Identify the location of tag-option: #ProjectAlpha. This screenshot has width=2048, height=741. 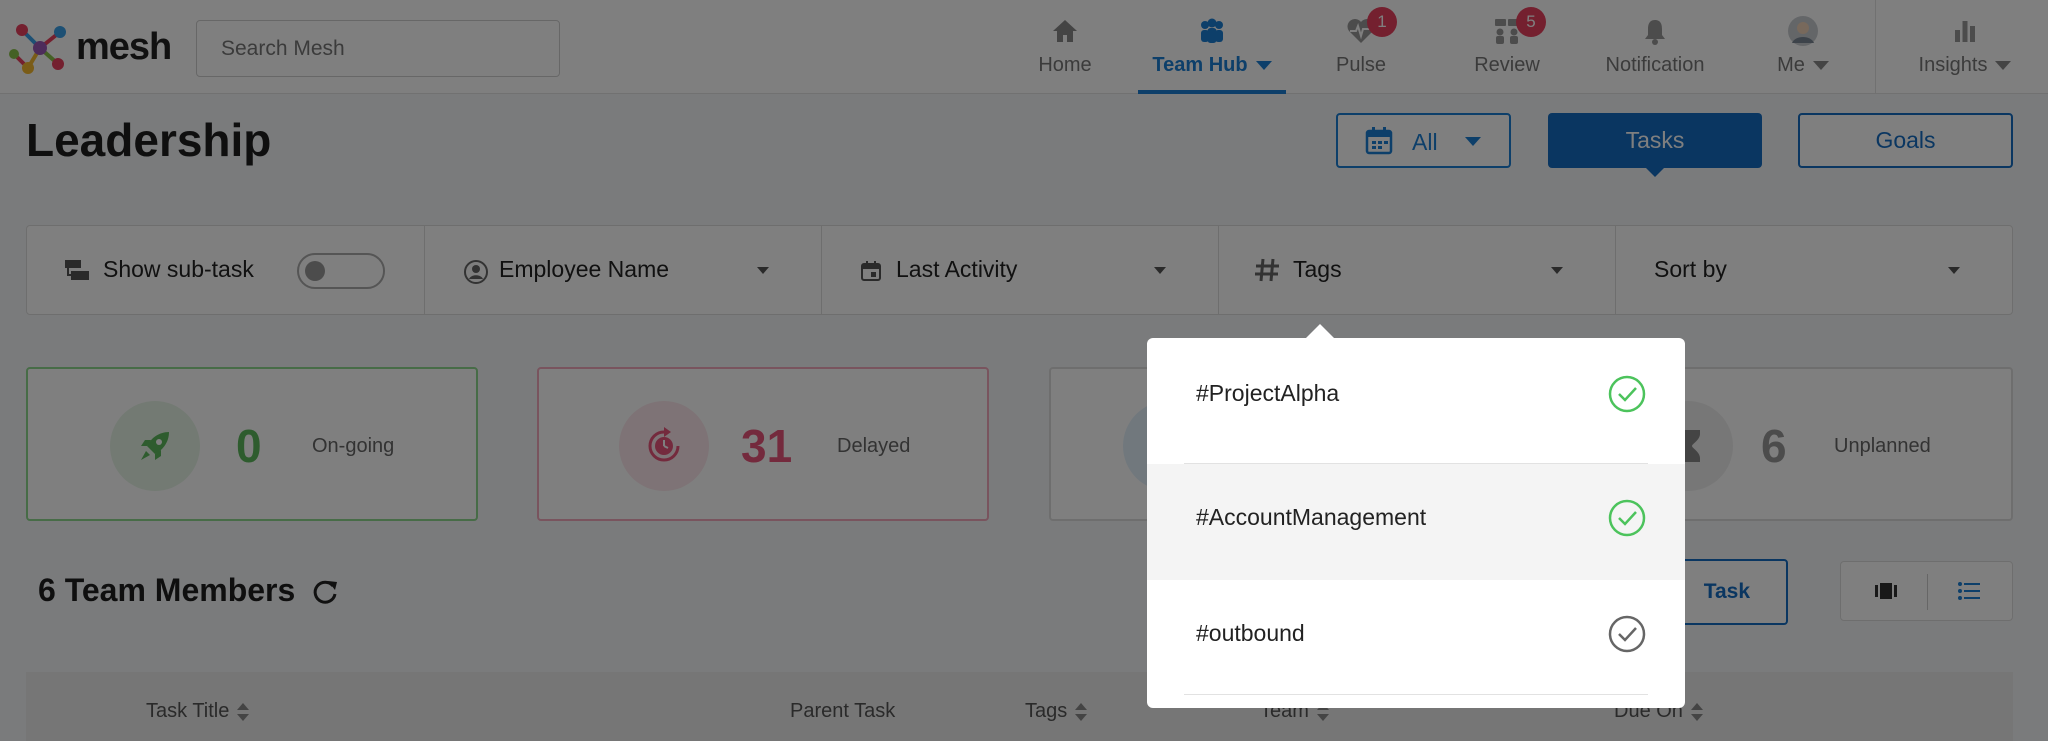
(1416, 395).